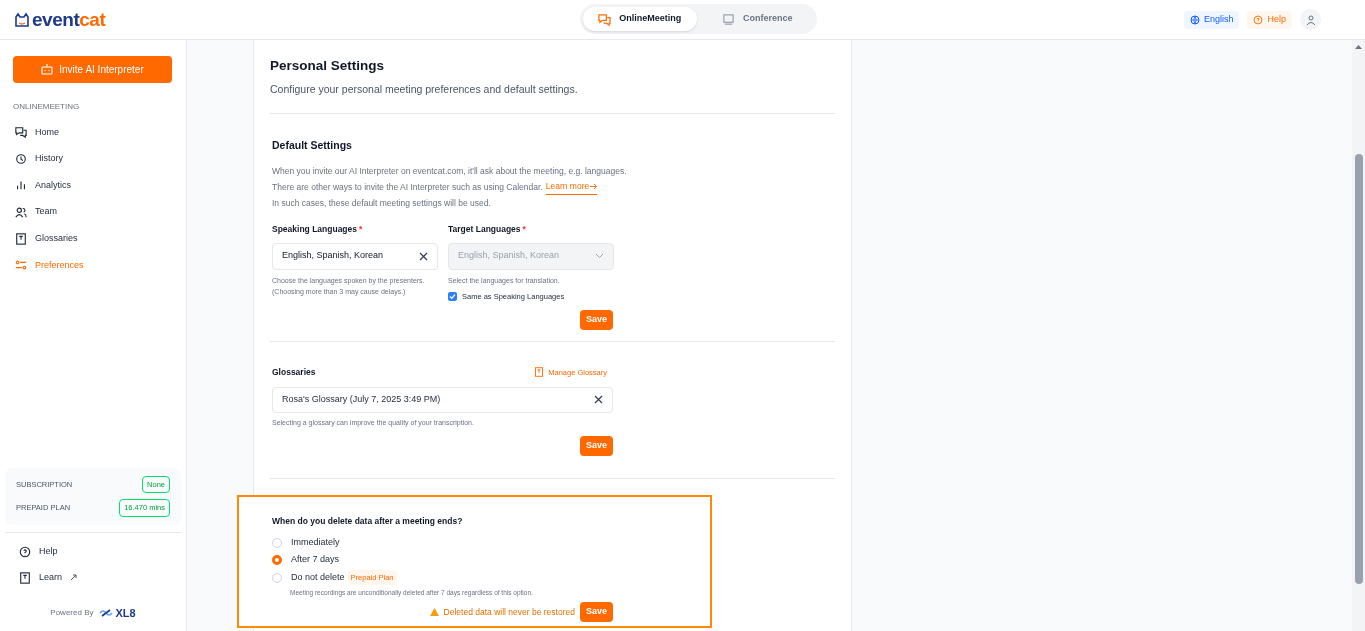 The image size is (1365, 631). Describe the element at coordinates (382, 203) in the screenshot. I see `intro-text: In such cases, these default meeting settings will be used.` at that location.